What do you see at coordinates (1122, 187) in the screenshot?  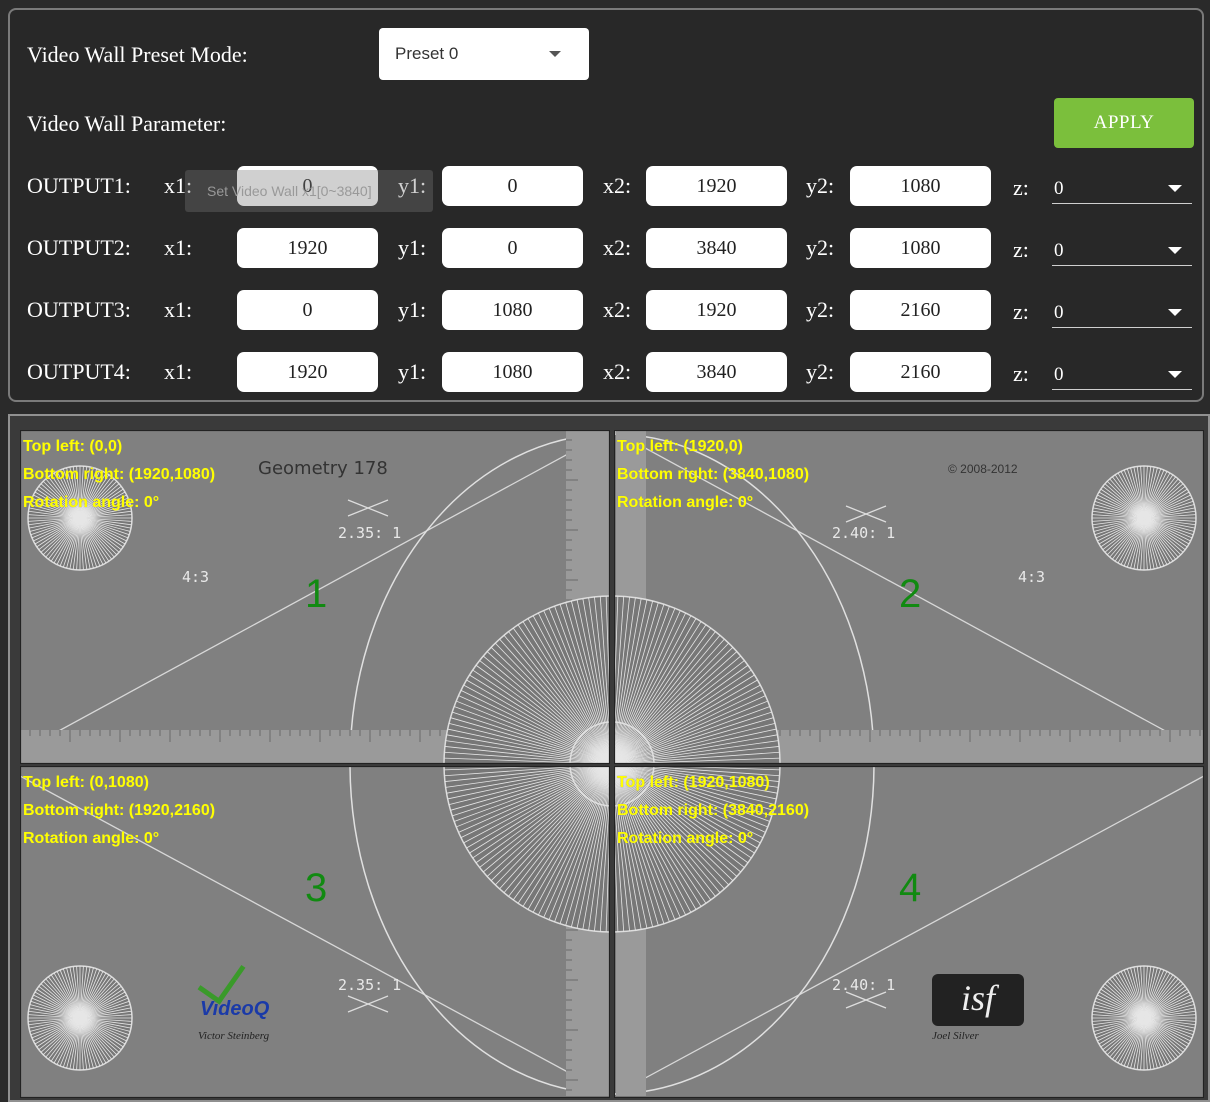 I see `output1-z-select: 0` at bounding box center [1122, 187].